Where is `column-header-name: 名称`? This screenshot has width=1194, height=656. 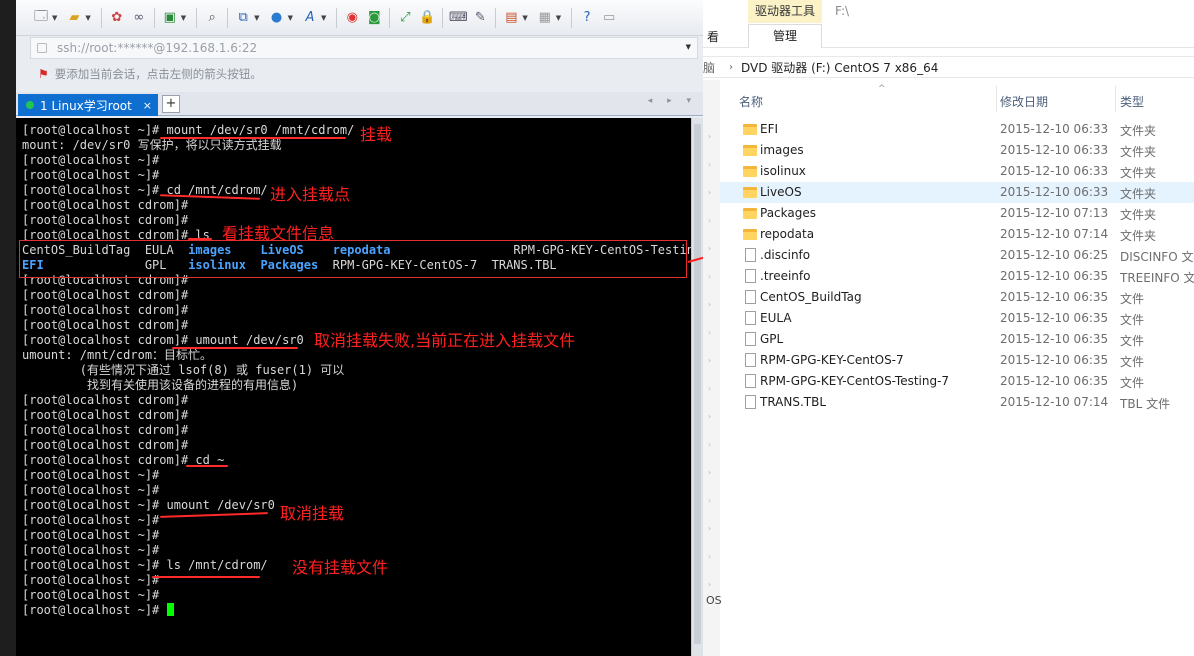 column-header-name: 名称 is located at coordinates (751, 101).